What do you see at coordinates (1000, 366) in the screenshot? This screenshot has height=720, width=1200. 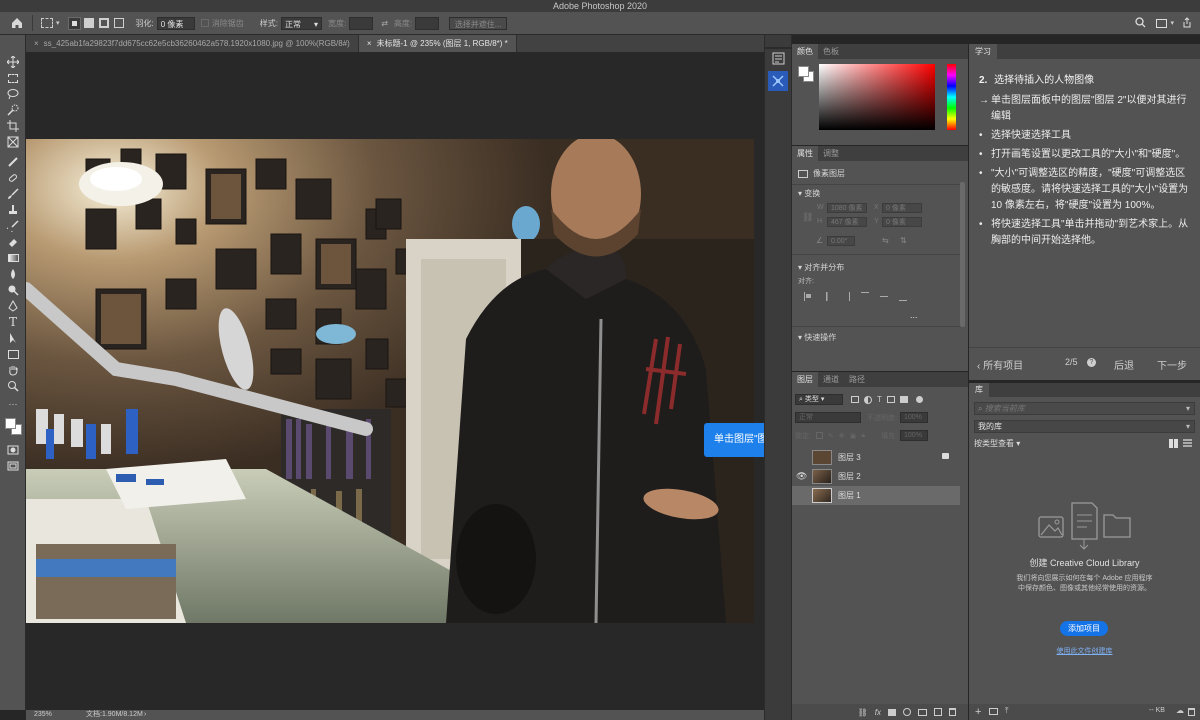 I see `all-items-link: ‹ 所有项目` at bounding box center [1000, 366].